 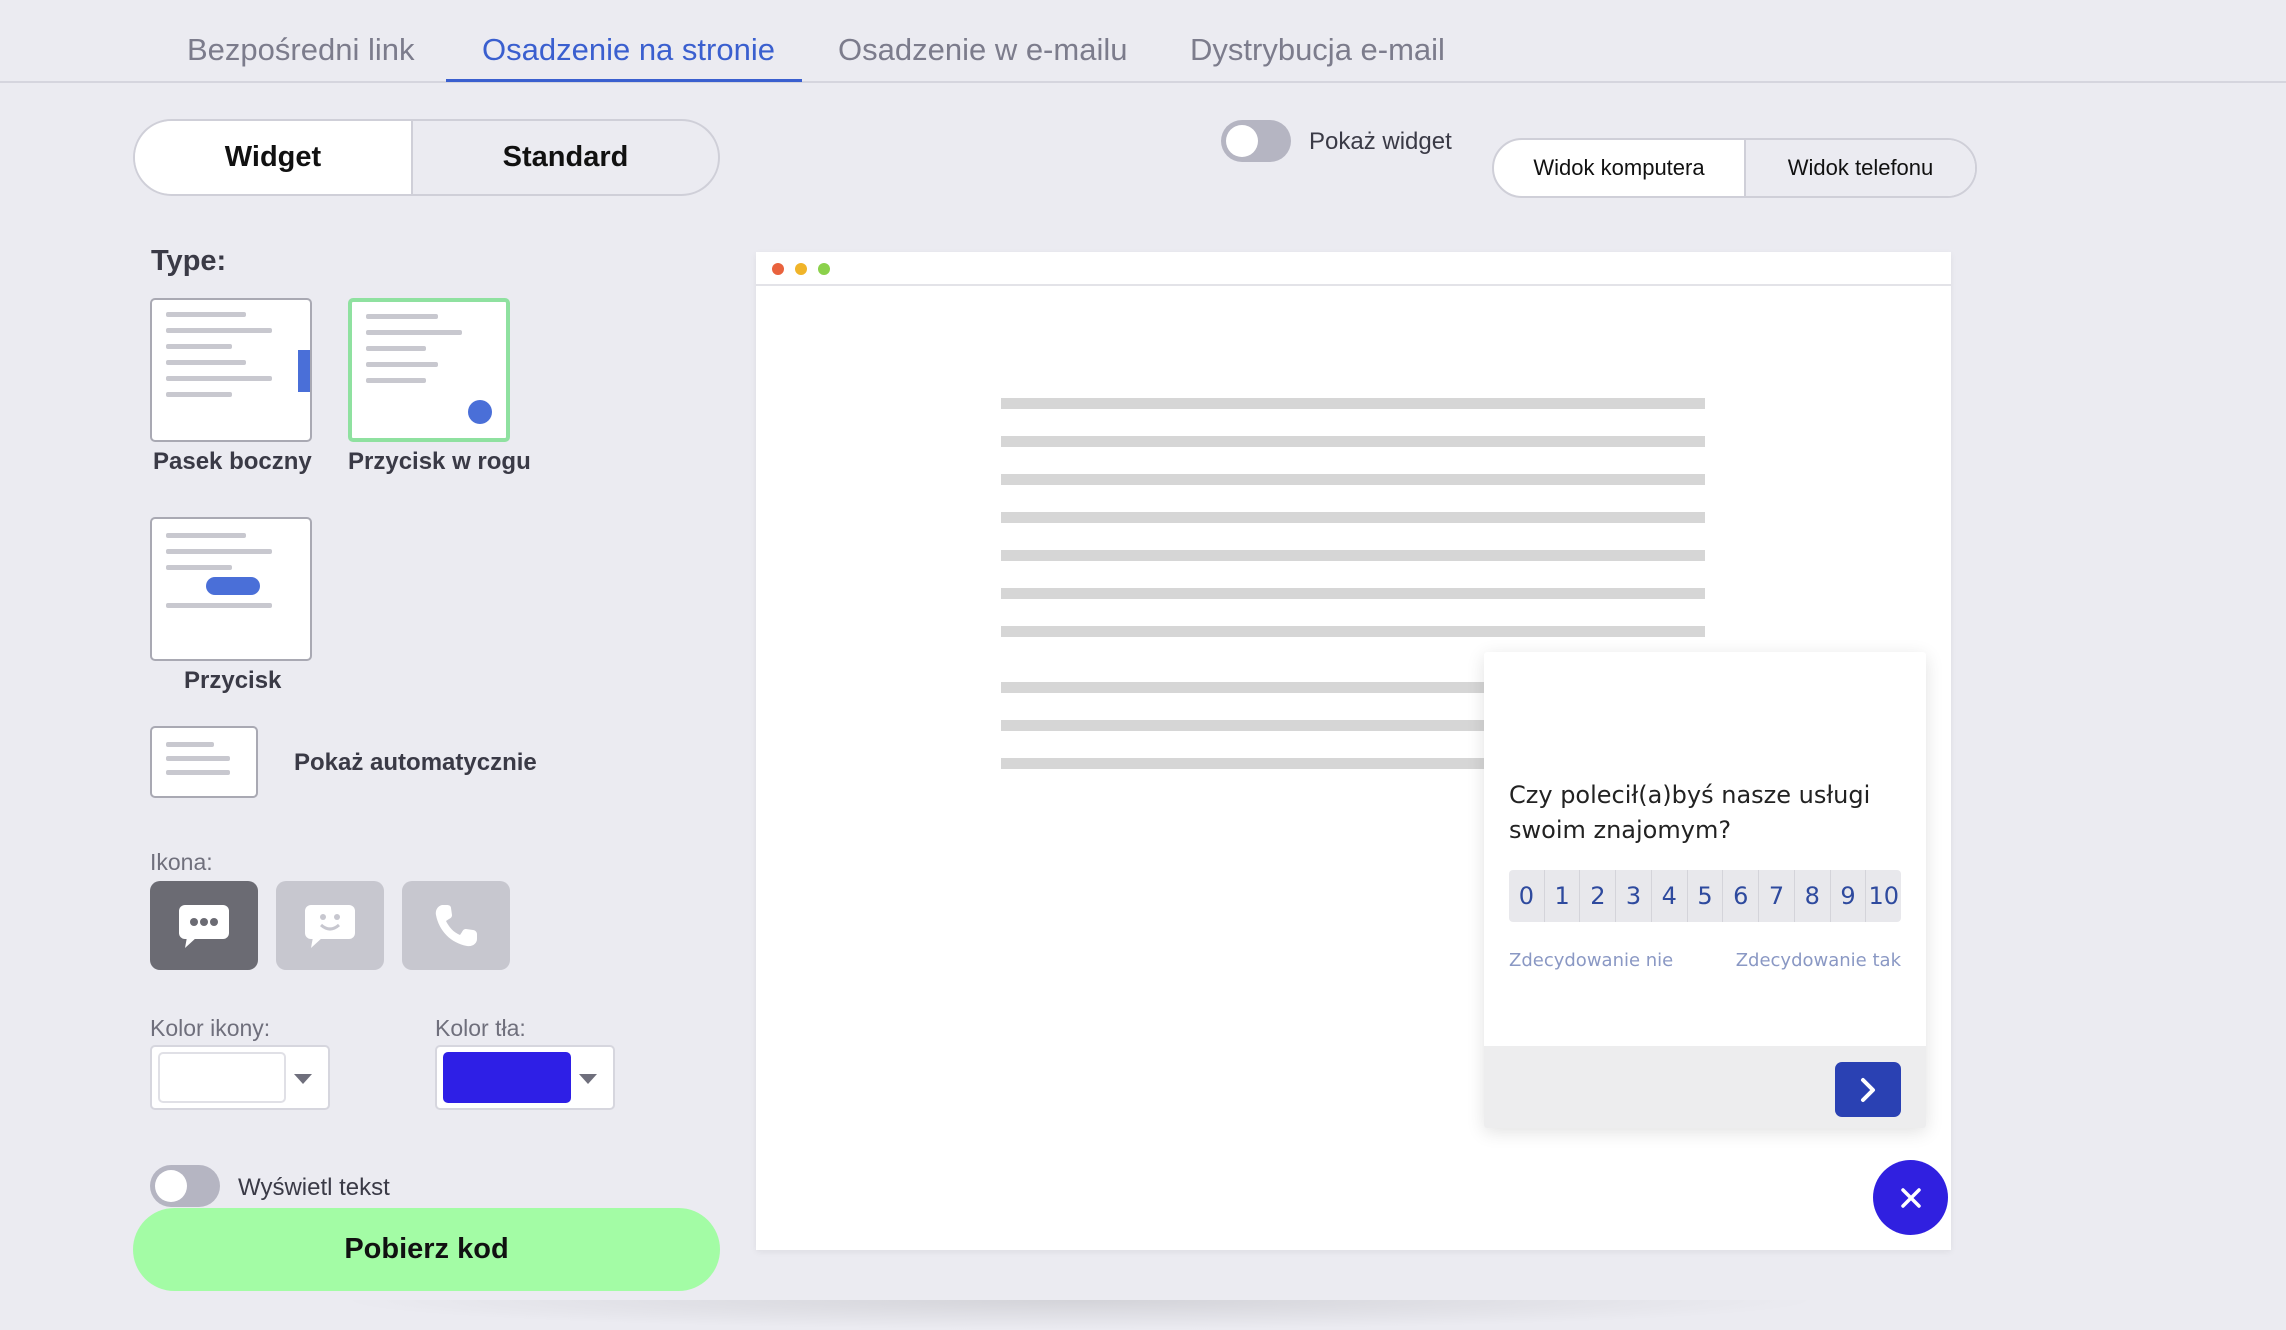 What do you see at coordinates (204, 762) in the screenshot?
I see `type-auto-card` at bounding box center [204, 762].